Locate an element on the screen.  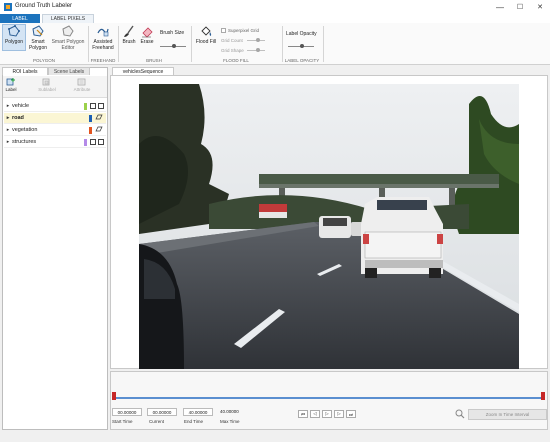
polygon-icon is located at coordinates (14, 31).